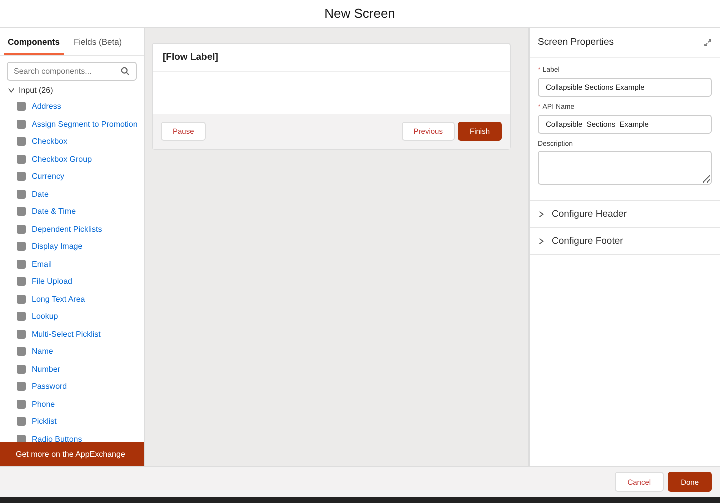  Describe the element at coordinates (360, 13) in the screenshot. I see `window-title: New Screen` at that location.